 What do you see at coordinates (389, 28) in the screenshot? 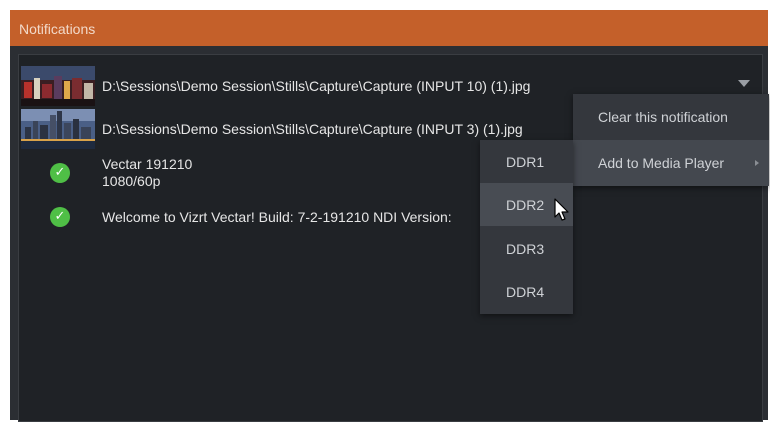
I see `titlebar: Notifications` at bounding box center [389, 28].